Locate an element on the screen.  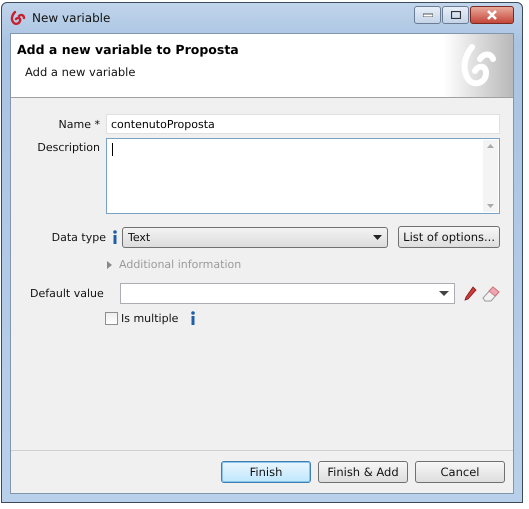
dialog-button: Finish is located at coordinates (266, 472).